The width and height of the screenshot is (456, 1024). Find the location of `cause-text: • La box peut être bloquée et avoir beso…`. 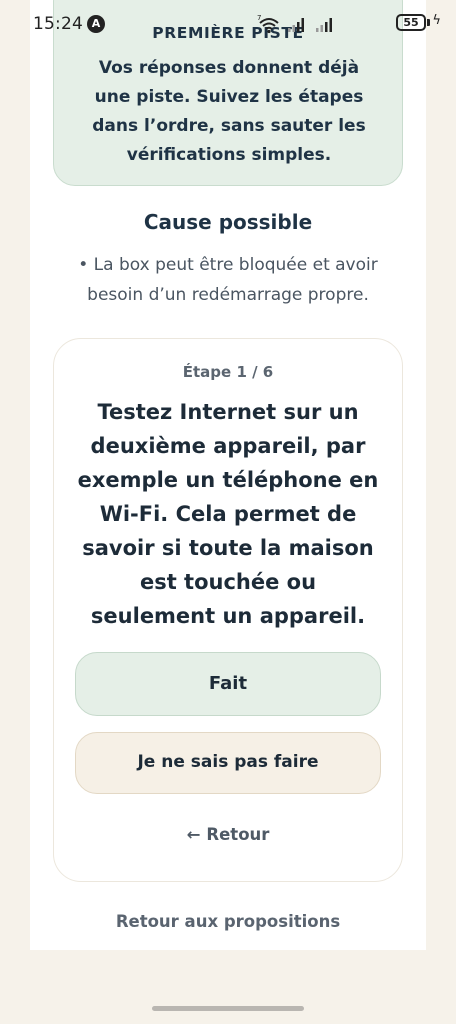

cause-text: • La box peut être bloquée et avoir beso… is located at coordinates (228, 280).